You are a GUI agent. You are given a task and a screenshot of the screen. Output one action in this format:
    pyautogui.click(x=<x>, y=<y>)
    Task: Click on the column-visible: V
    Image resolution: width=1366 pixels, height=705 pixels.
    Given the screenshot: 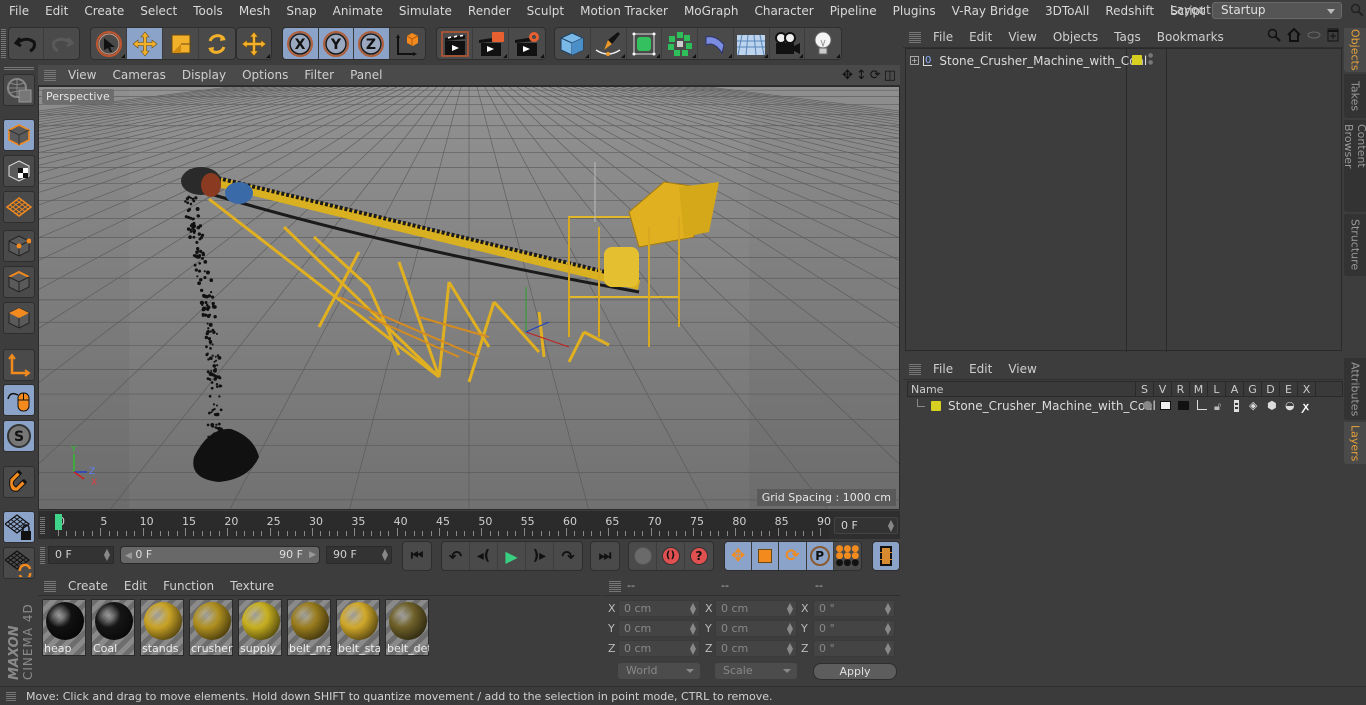 What is the action you would take?
    pyautogui.click(x=1162, y=389)
    